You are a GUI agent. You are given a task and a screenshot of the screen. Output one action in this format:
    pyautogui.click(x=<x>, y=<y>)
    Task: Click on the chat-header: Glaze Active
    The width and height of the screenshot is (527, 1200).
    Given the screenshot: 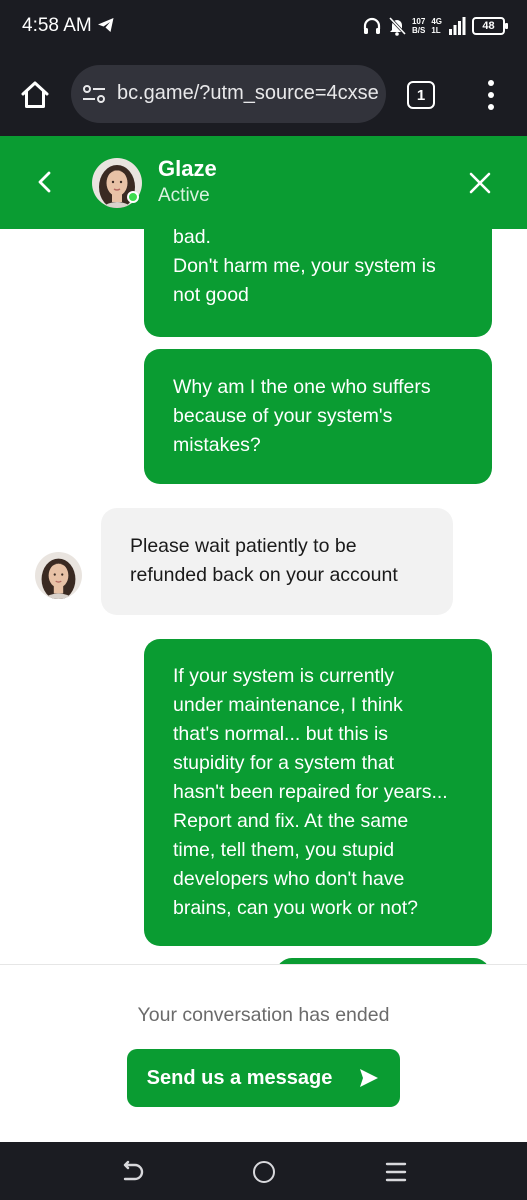 What is the action you would take?
    pyautogui.click(x=263, y=182)
    